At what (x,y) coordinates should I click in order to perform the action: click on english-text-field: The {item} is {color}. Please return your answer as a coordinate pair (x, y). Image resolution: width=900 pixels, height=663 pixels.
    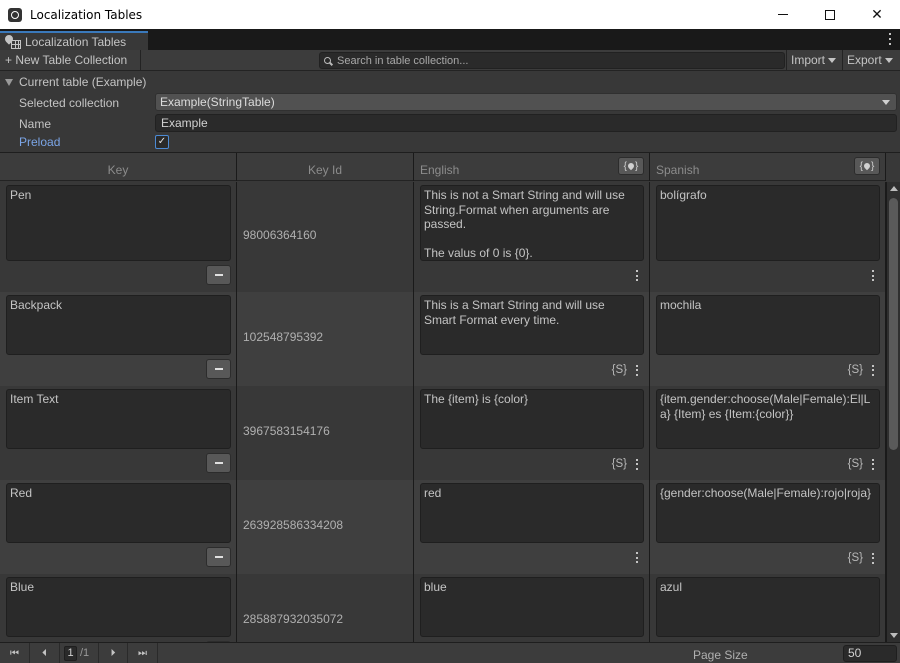
    Looking at the image, I should click on (532, 419).